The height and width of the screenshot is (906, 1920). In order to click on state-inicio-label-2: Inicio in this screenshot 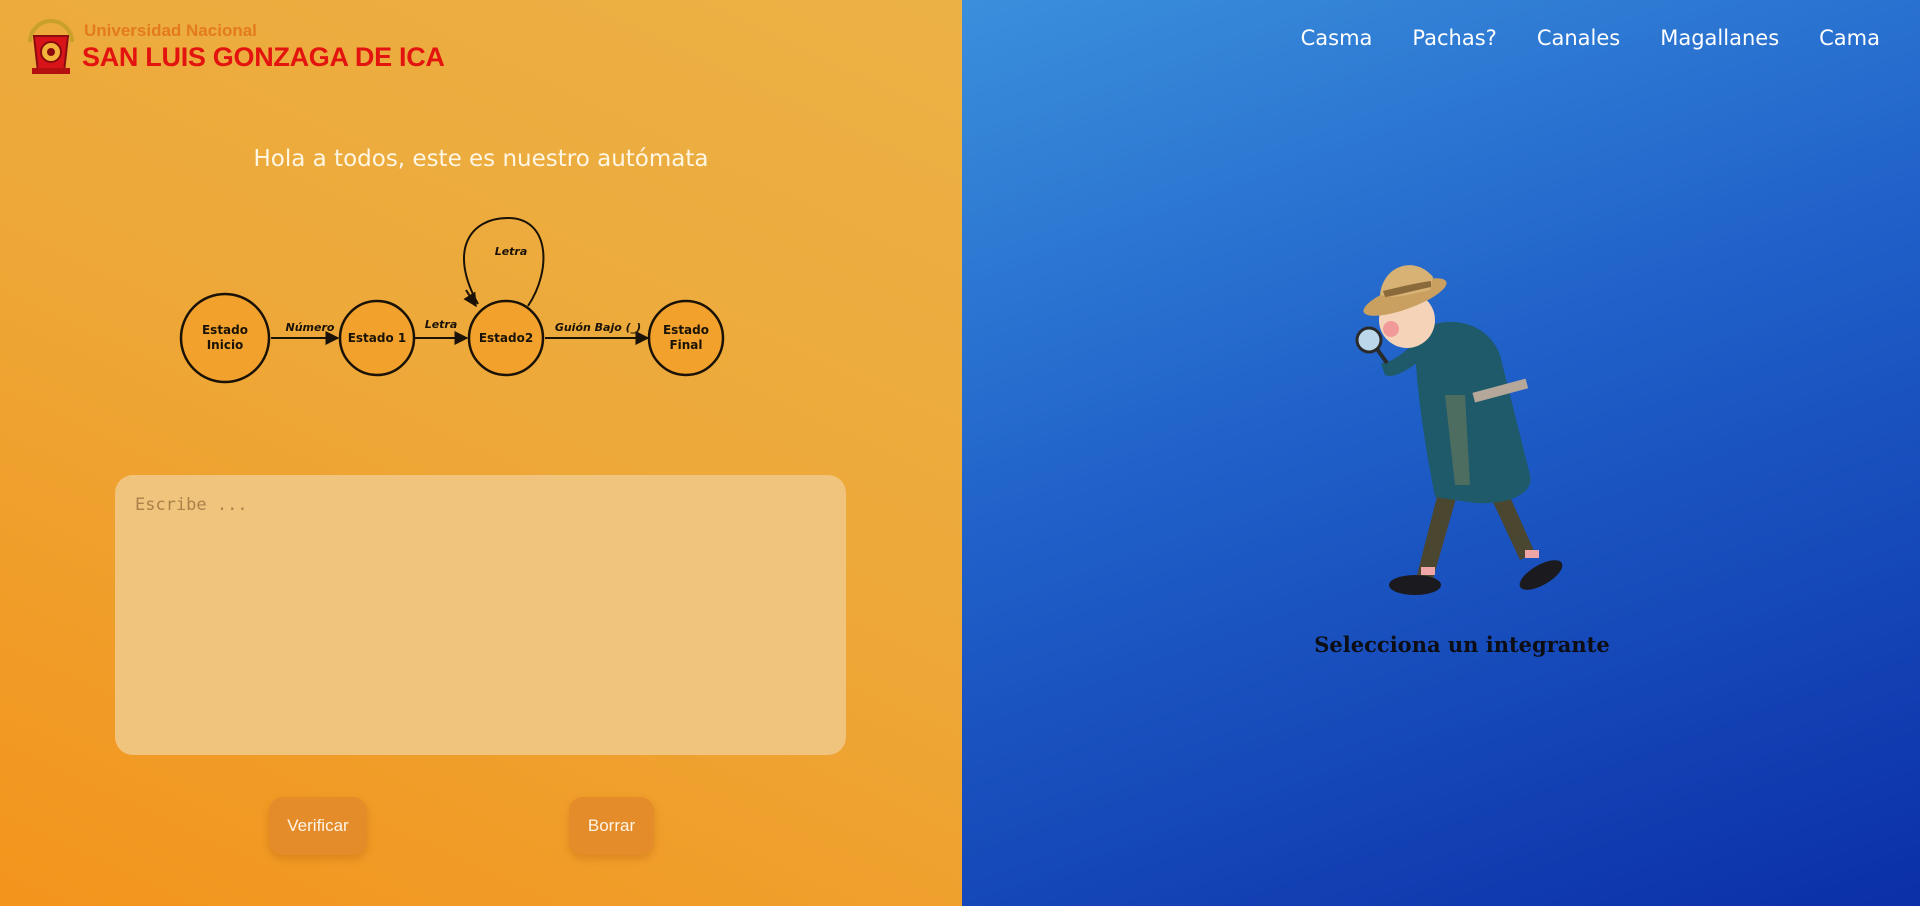, I will do `click(225, 345)`.